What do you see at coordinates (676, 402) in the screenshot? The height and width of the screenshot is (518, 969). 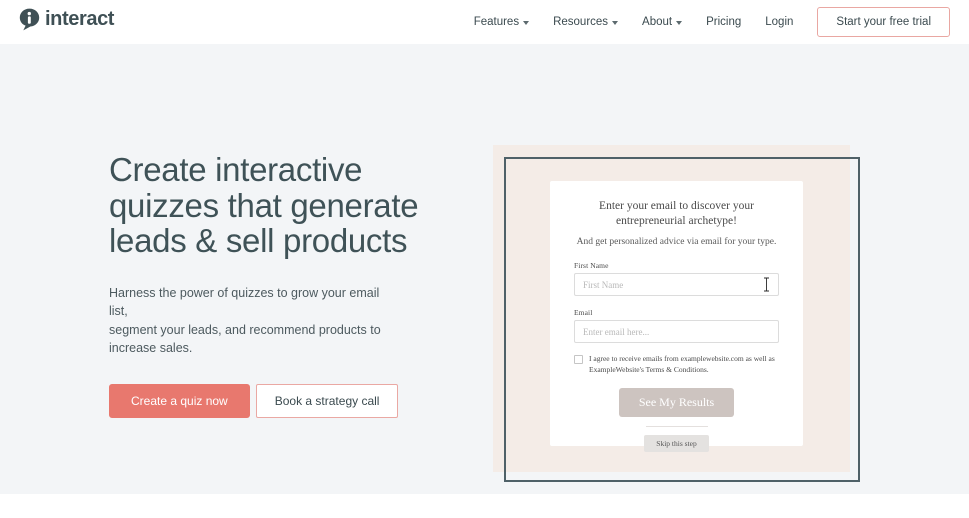 I see `see-my-results-button: See My Results` at bounding box center [676, 402].